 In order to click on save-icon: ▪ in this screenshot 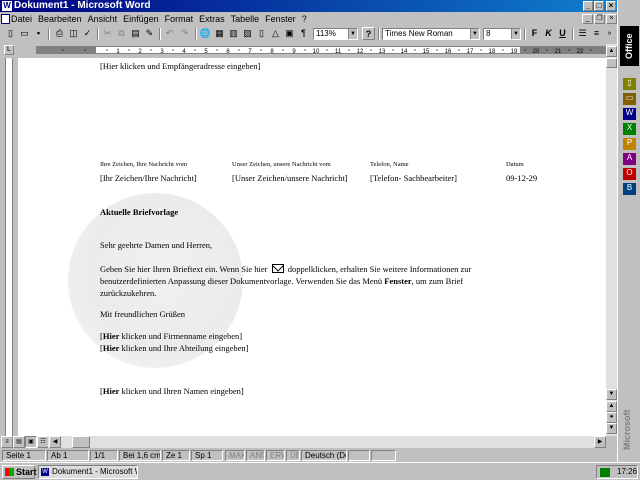, I will do `click(38, 33)`.